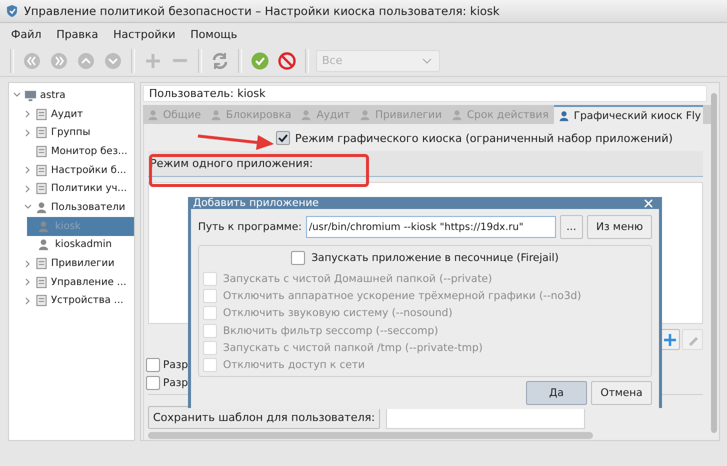 This screenshot has height=466, width=727. I want to click on tree-item: Привилегии, so click(83, 264).